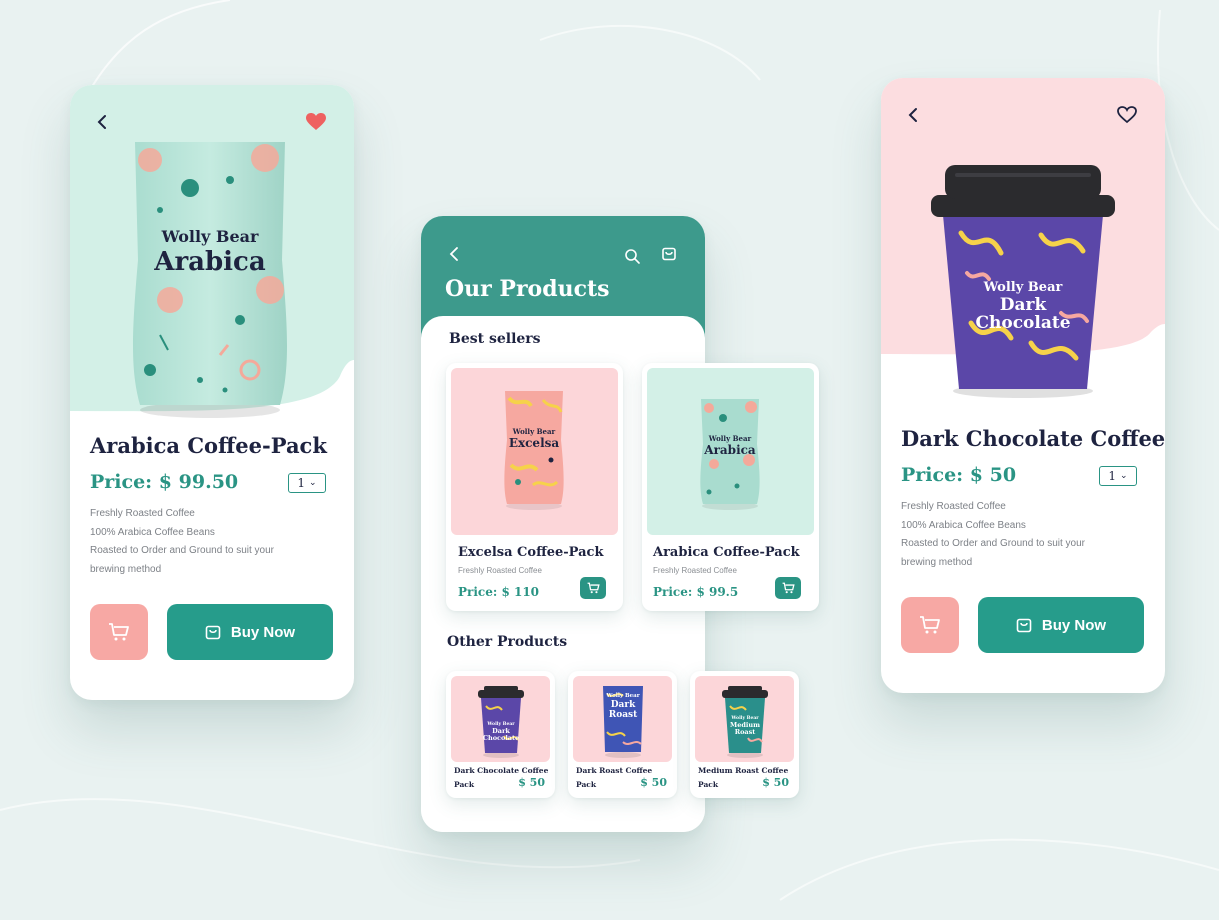 The width and height of the screenshot is (1219, 920). Describe the element at coordinates (527, 289) in the screenshot. I see `page-title: Our Products` at that location.